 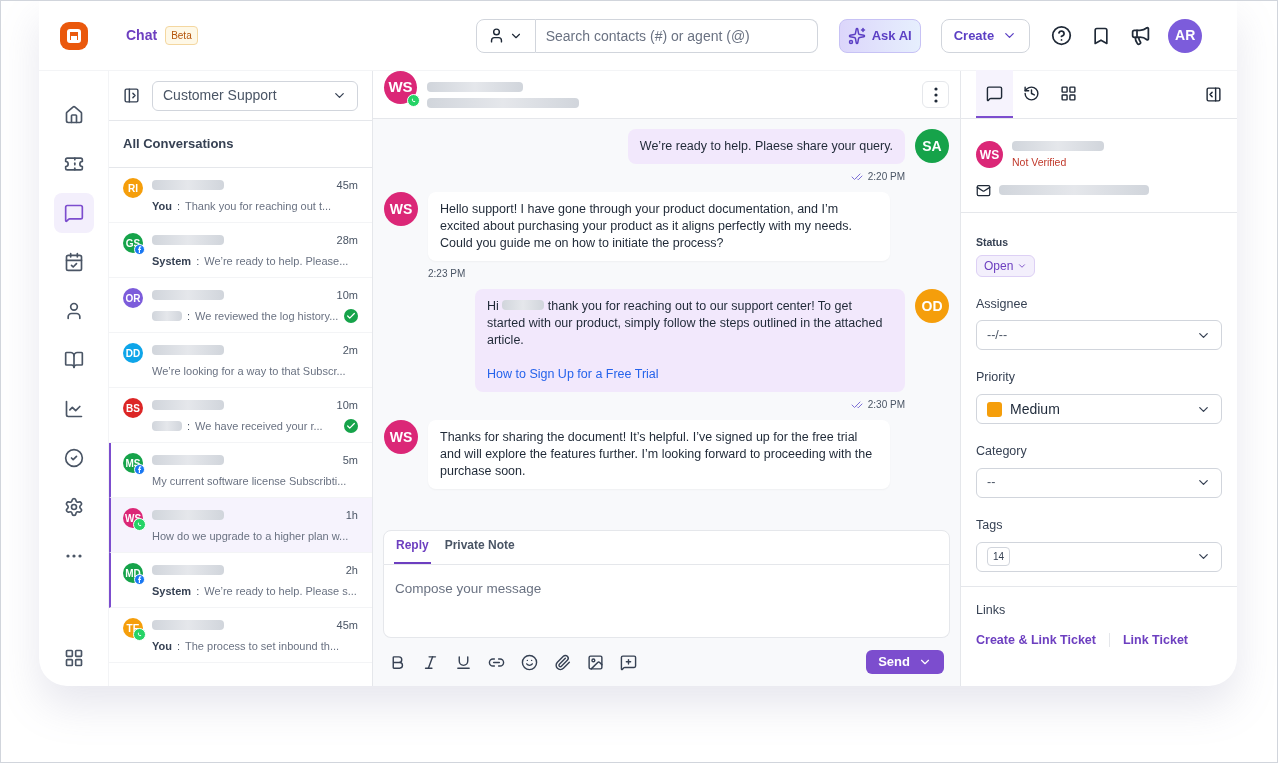 I want to click on more-options-button, so click(x=935, y=94).